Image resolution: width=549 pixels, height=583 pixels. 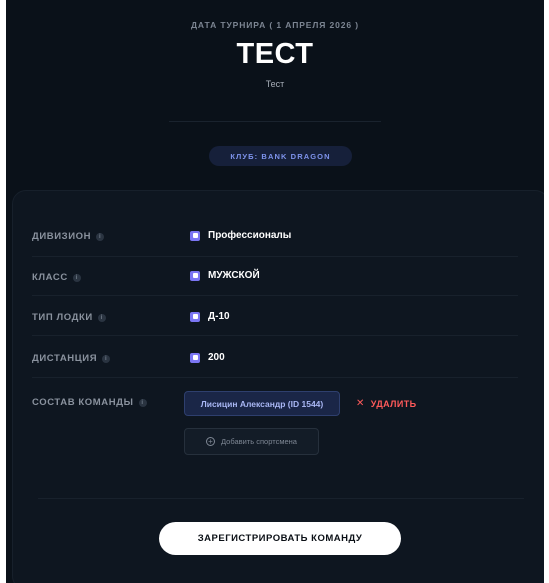 I want to click on page-title: ТЕСТ, so click(x=275, y=54).